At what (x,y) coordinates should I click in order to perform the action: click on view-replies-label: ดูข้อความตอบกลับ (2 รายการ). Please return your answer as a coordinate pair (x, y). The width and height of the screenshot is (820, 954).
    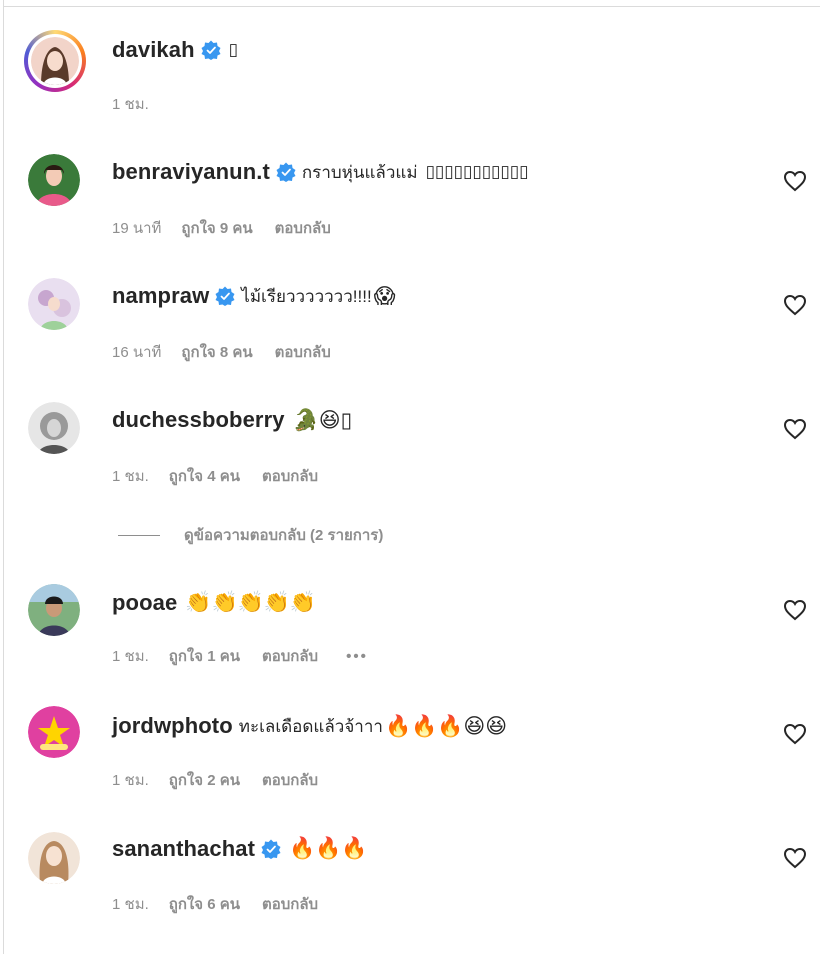
    Looking at the image, I should click on (284, 535).